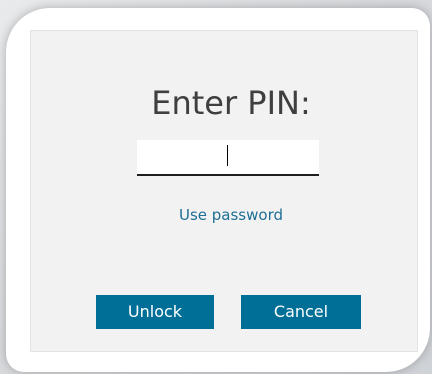 This screenshot has width=432, height=374. What do you see at coordinates (155, 312) in the screenshot?
I see `unlock-button: Unlock` at bounding box center [155, 312].